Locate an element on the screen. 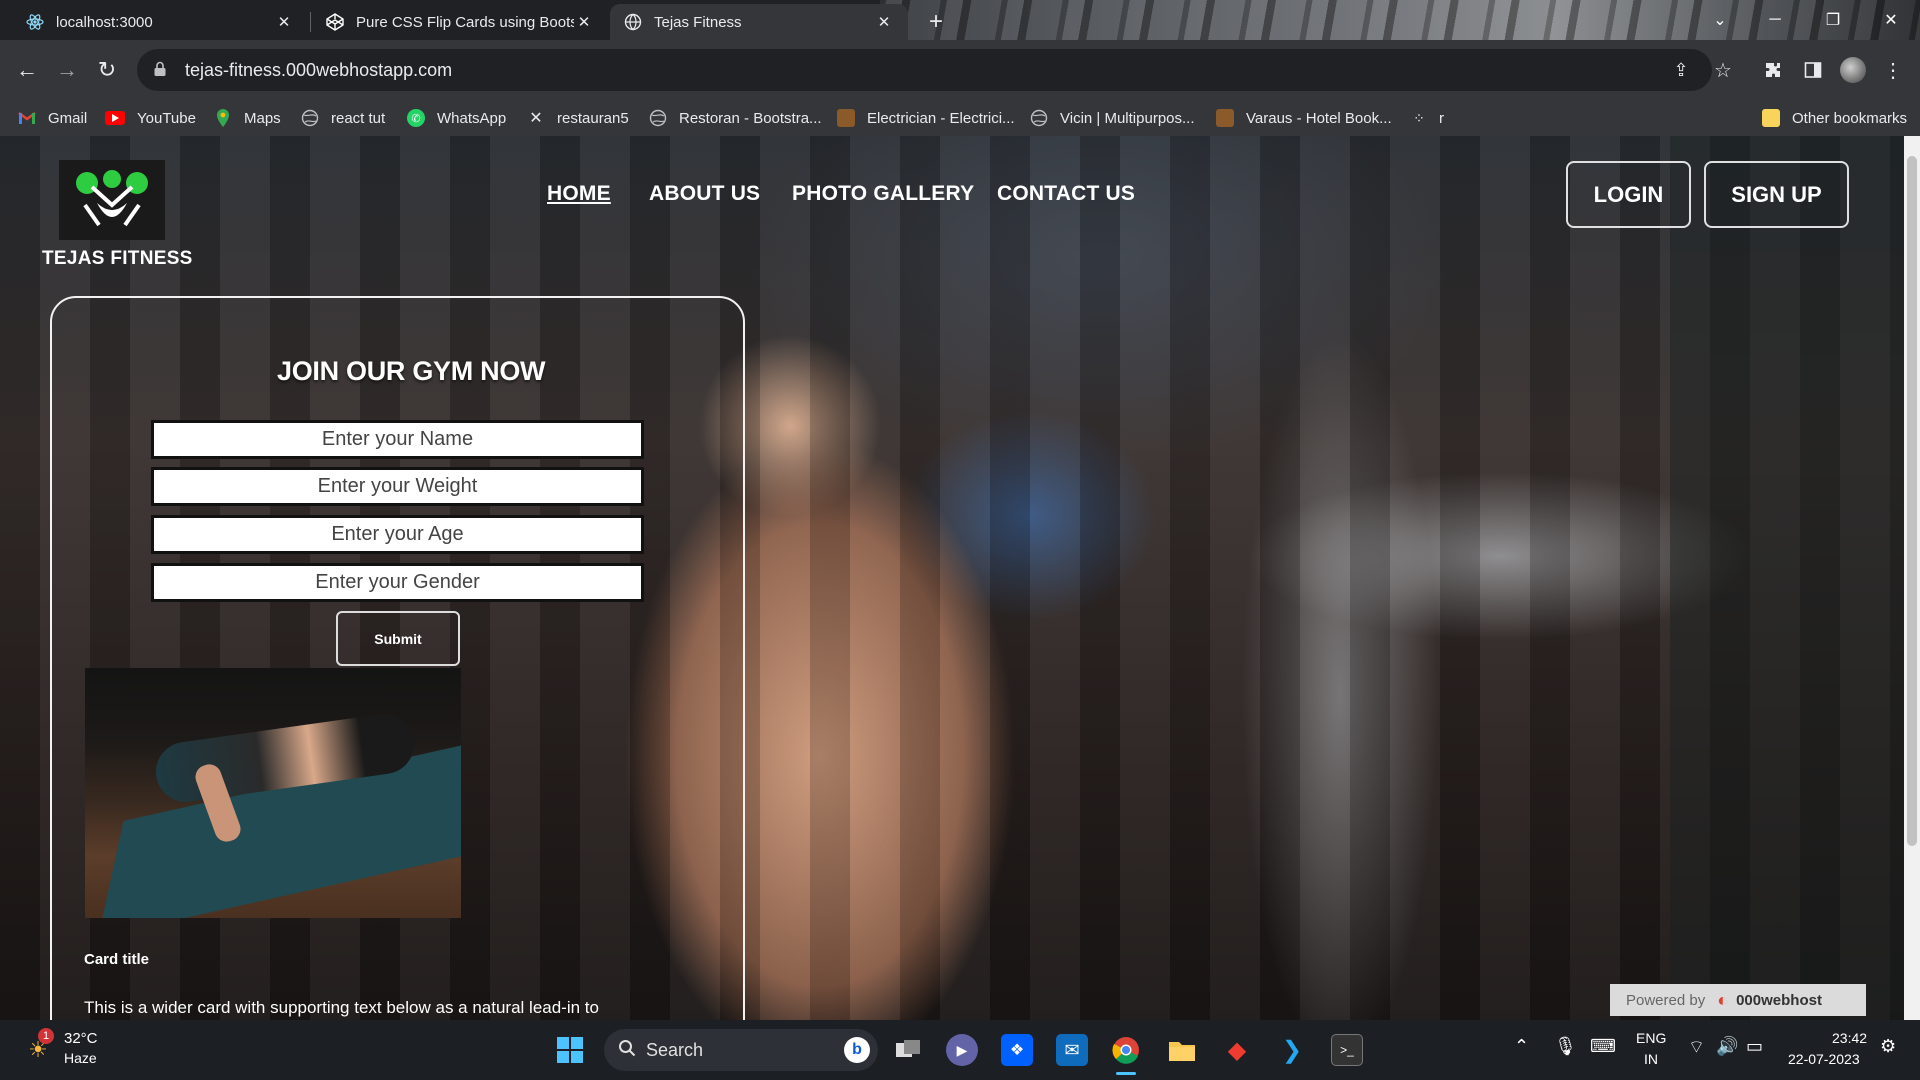 The image size is (1920, 1080). bookmark-youtube: YouTube is located at coordinates (150, 118).